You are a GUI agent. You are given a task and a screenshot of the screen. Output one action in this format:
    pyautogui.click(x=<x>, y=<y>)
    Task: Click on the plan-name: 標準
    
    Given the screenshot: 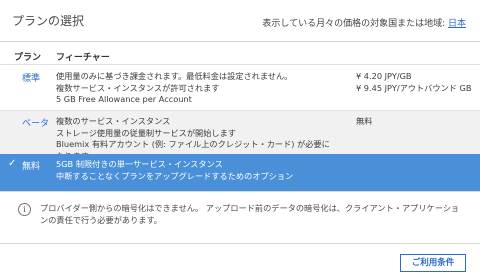 What is the action you would take?
    pyautogui.click(x=31, y=79)
    